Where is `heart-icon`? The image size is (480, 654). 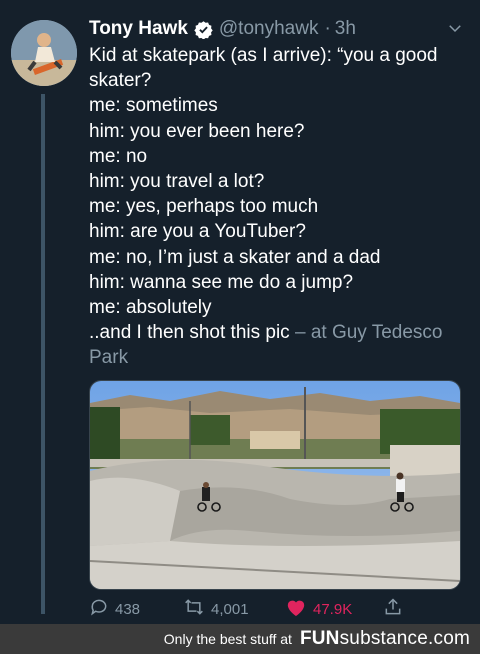
heart-icon is located at coordinates (296, 609).